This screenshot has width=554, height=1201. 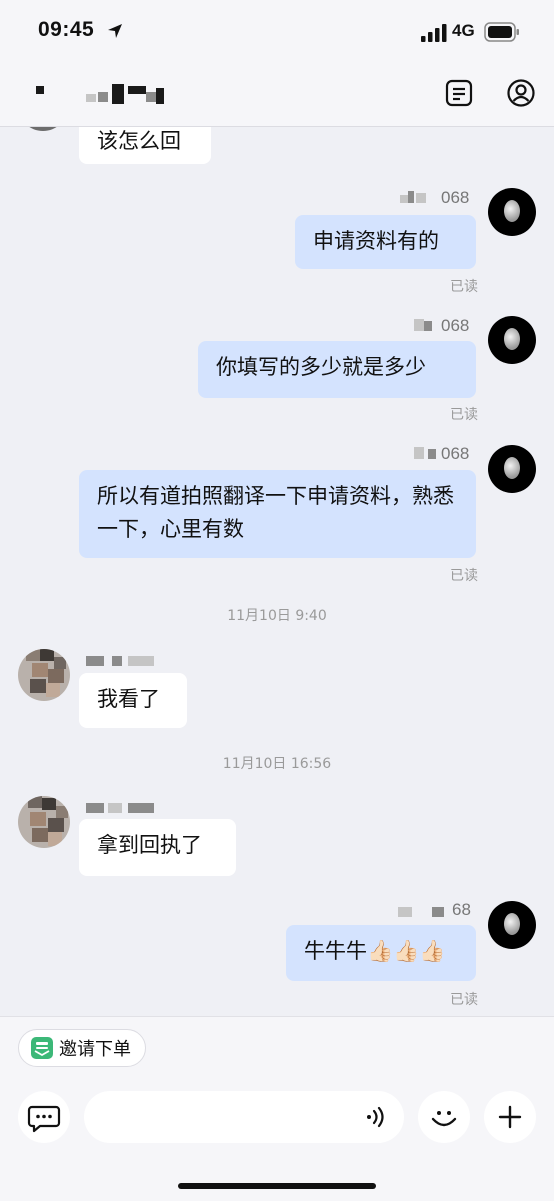 I want to click on smiley-icon, so click(x=444, y=1119).